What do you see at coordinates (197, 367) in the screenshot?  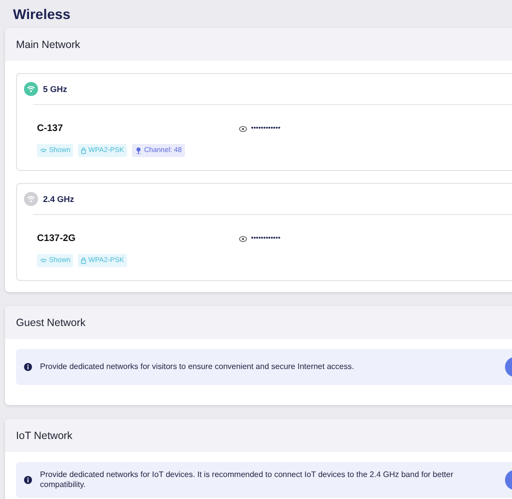 I see `info-text: Provide dedicated networks for visitors to ensure convenient and secure Internet access.` at bounding box center [197, 367].